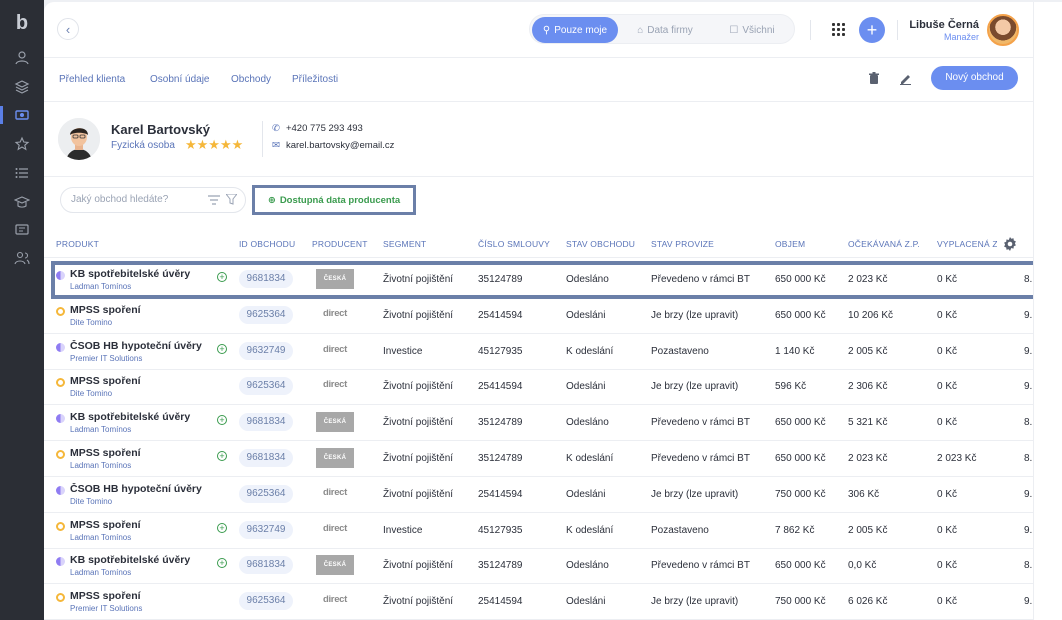 This screenshot has width=1062, height=620. What do you see at coordinates (214, 201) in the screenshot?
I see `sort-icon` at bounding box center [214, 201].